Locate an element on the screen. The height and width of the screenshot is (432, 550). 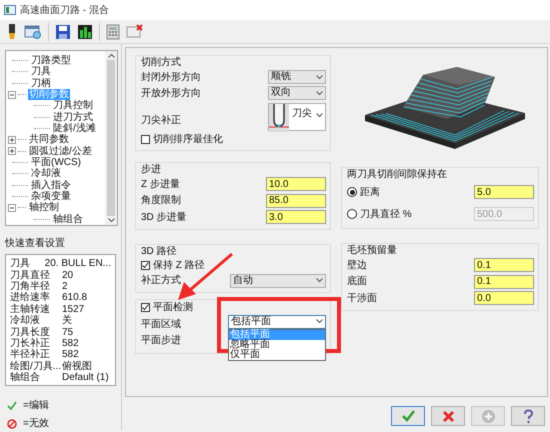
setting-value: 75 is located at coordinates (68, 332).